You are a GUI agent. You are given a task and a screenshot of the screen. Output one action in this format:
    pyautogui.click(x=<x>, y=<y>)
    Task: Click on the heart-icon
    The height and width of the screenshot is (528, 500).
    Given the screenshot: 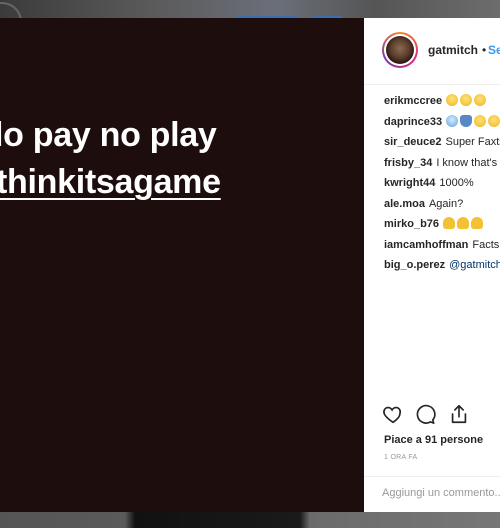 What is the action you would take?
    pyautogui.click(x=393, y=414)
    